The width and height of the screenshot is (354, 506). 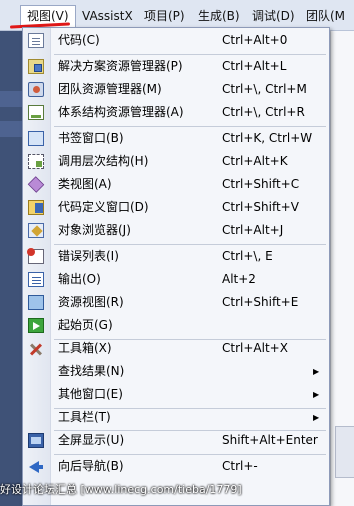 I want to click on menu-item-call-hierarchy: 调用层次结构(H) Ctrl+Alt+K, so click(x=176, y=161).